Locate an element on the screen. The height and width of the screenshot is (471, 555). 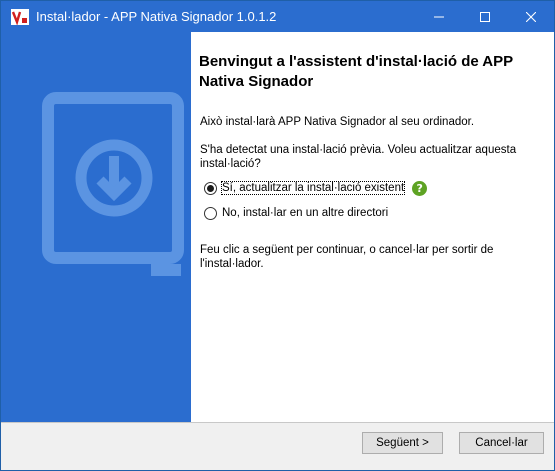
close-button is located at coordinates (531, 16).